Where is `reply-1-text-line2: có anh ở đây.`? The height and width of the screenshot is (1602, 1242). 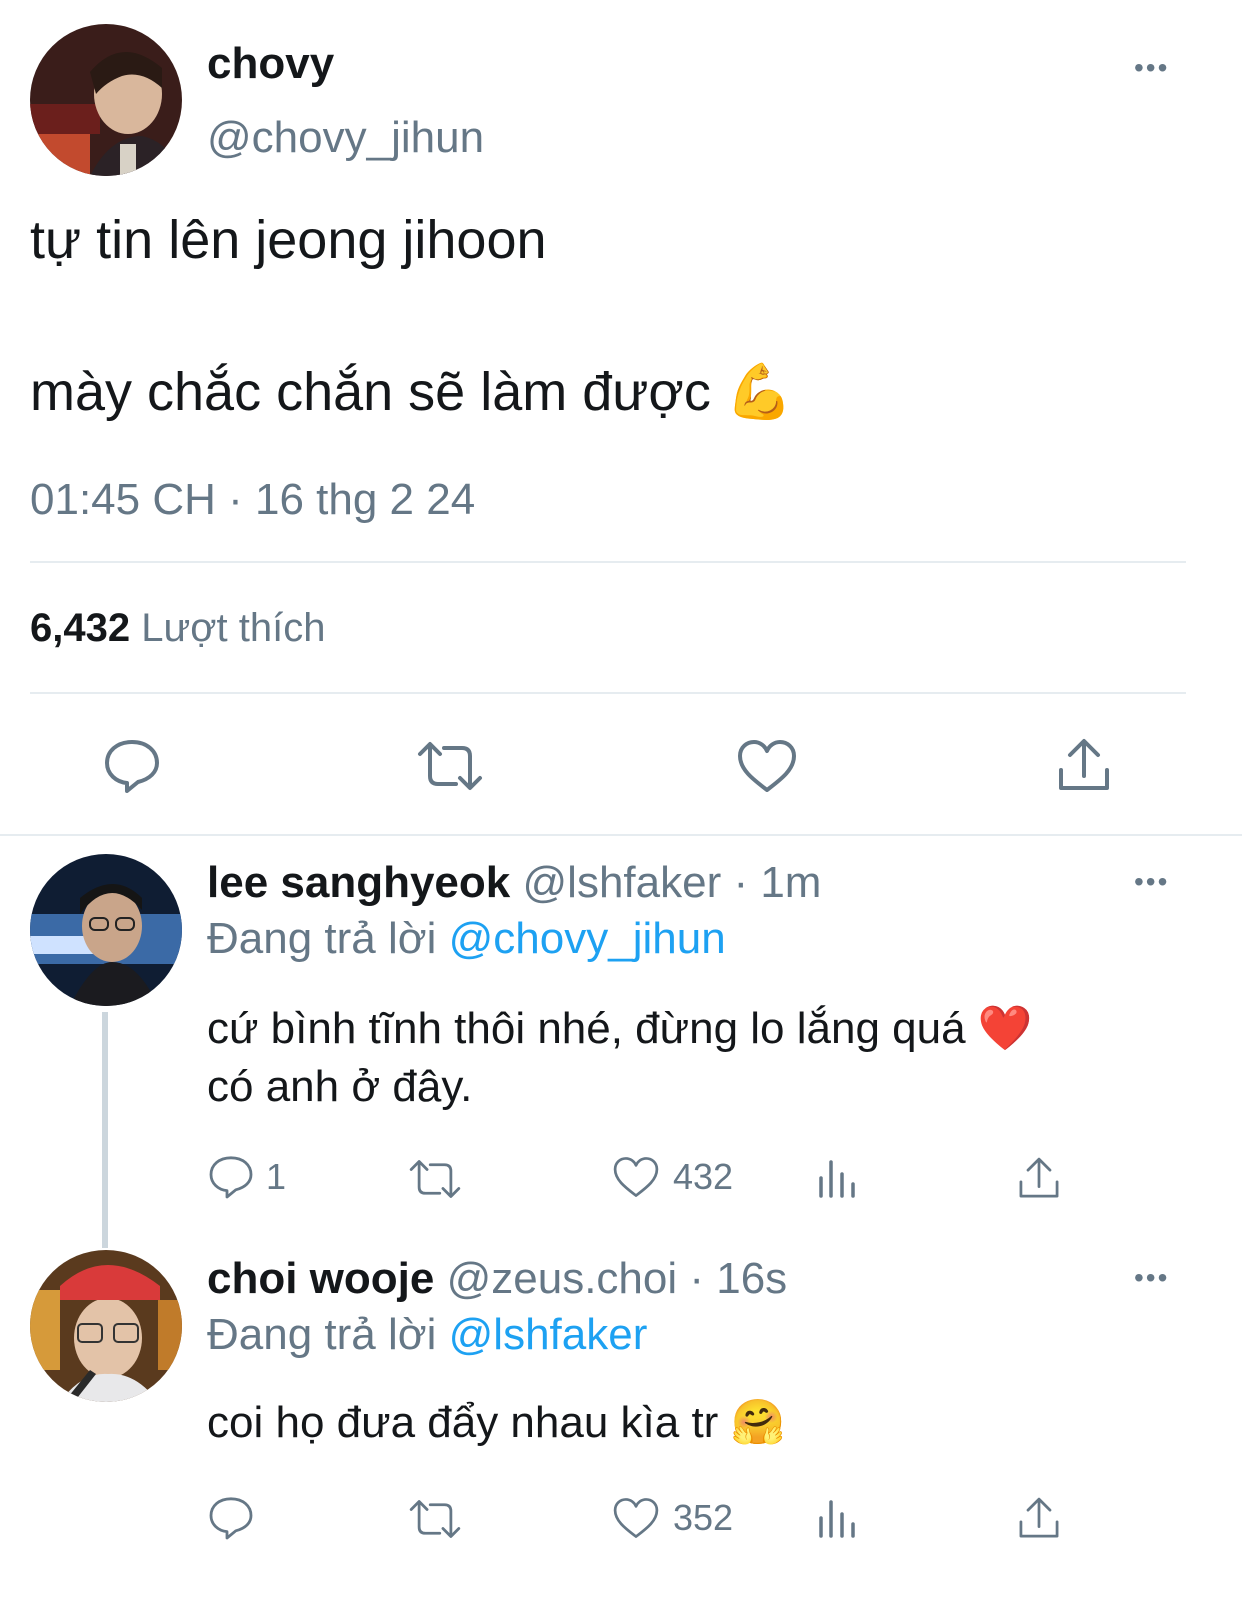 reply-1-text-line2: có anh ở đây. is located at coordinates (340, 1086).